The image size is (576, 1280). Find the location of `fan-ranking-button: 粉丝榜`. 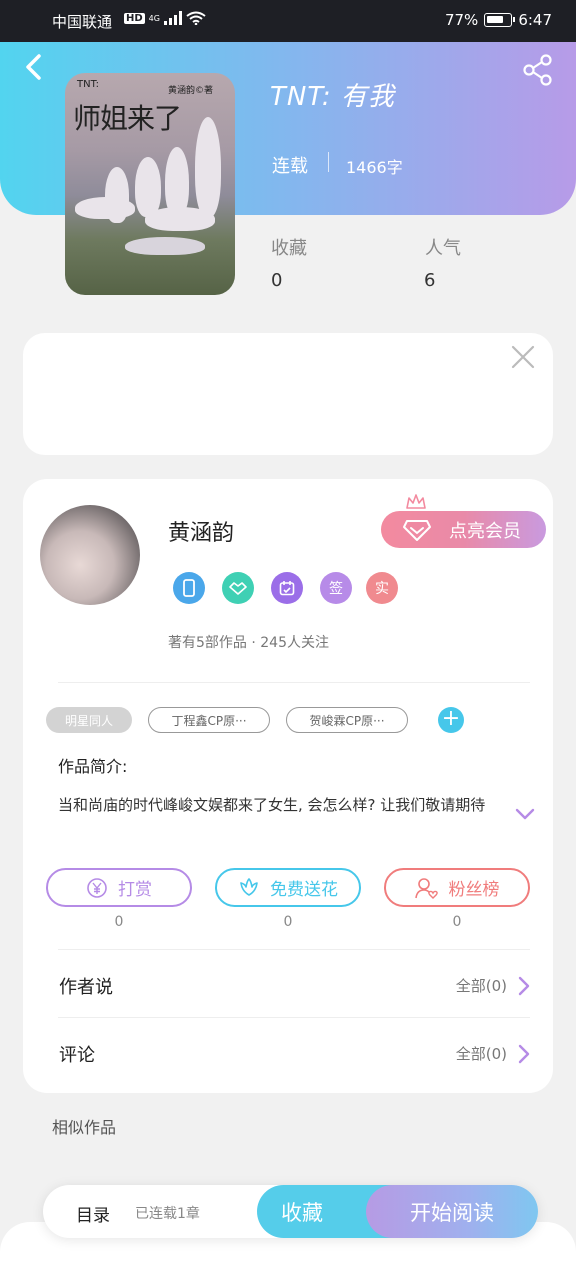

fan-ranking-button: 粉丝榜 is located at coordinates (457, 887).